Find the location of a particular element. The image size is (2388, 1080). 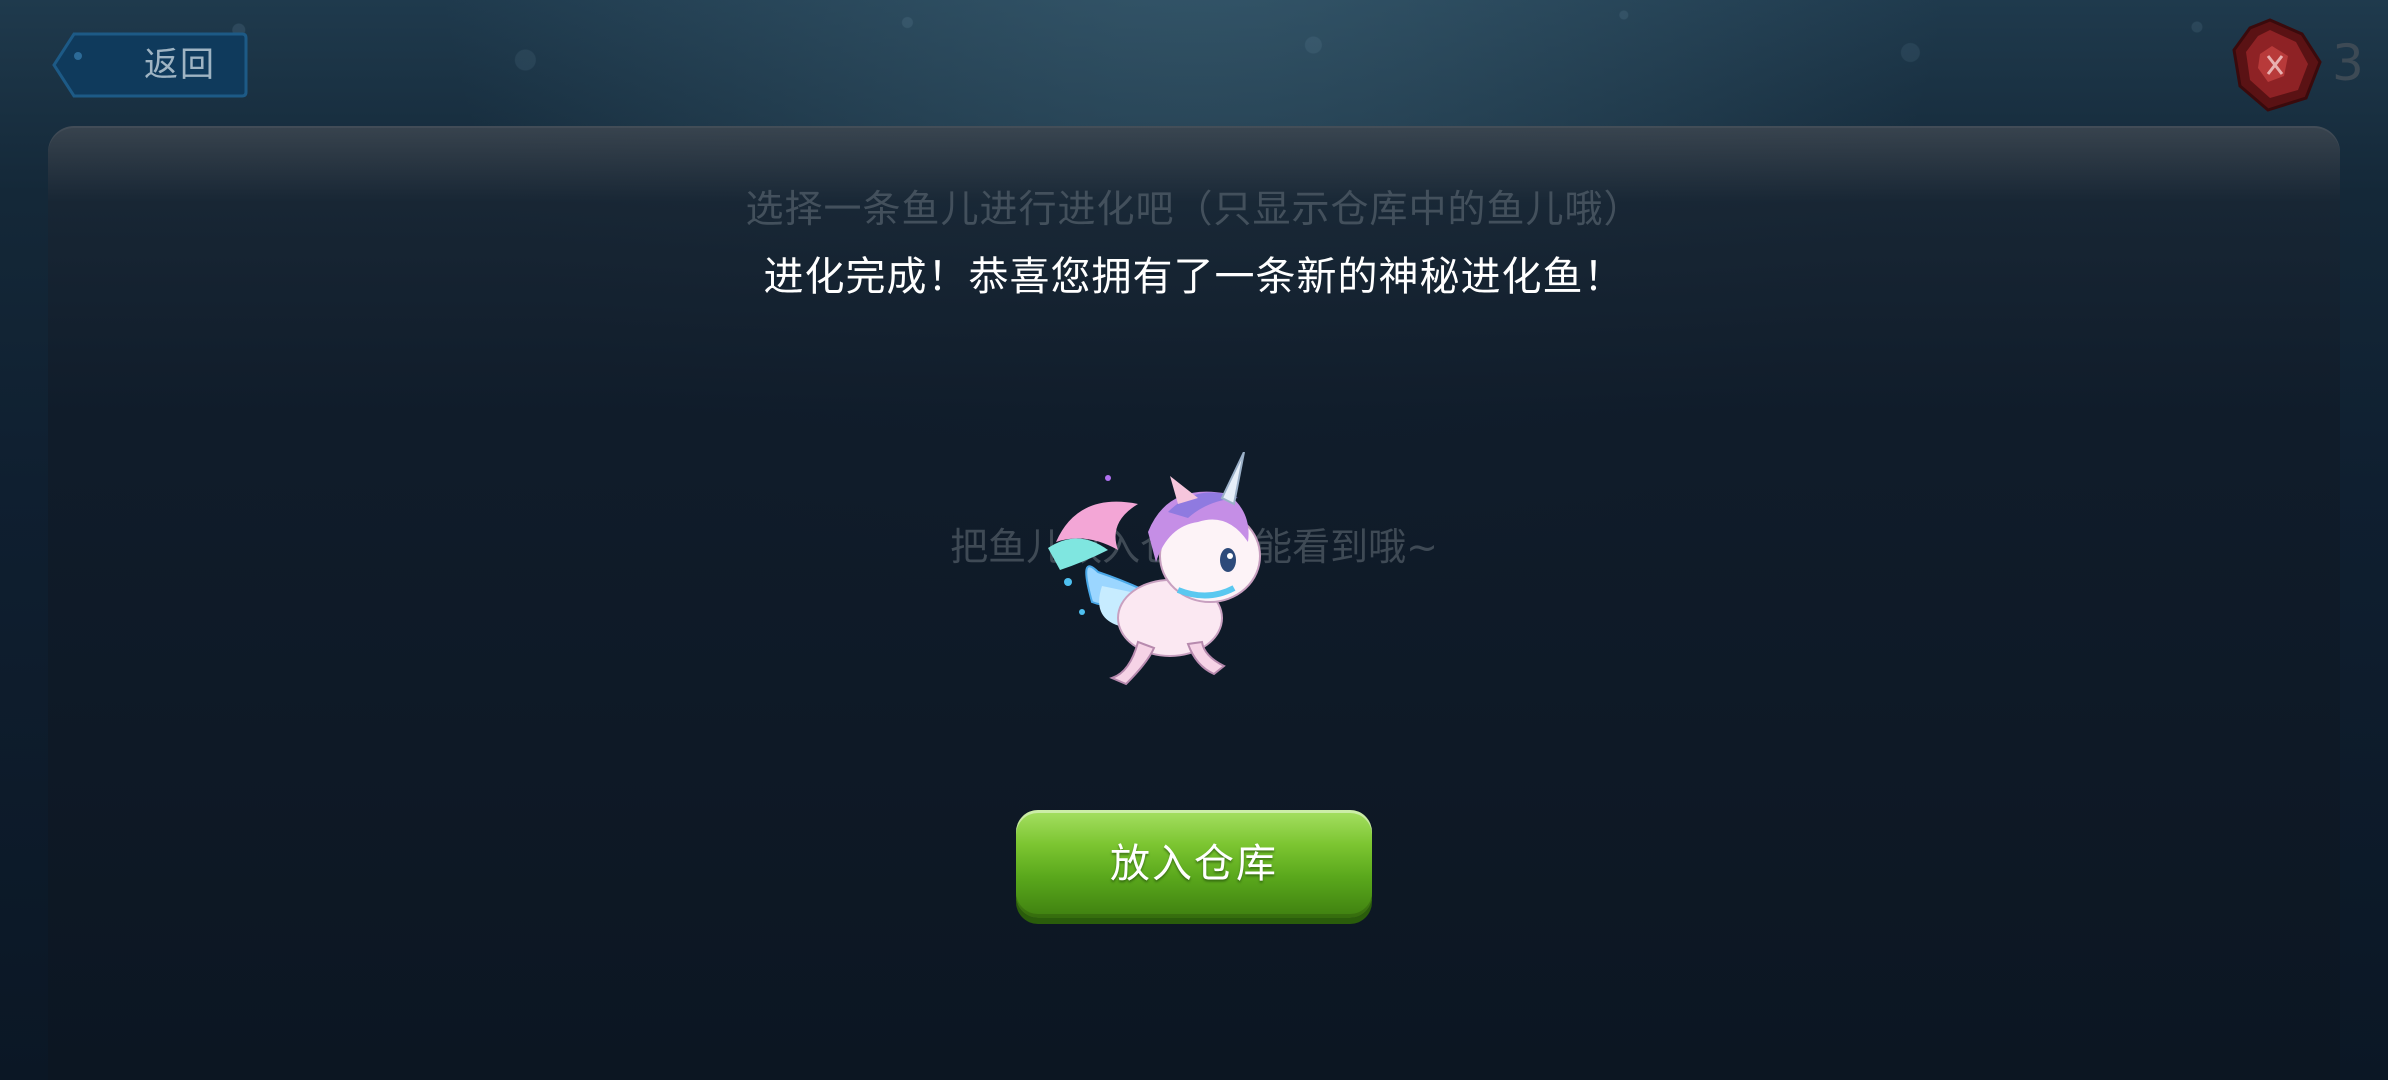

unicorn-fish-image is located at coordinates (1154, 569).